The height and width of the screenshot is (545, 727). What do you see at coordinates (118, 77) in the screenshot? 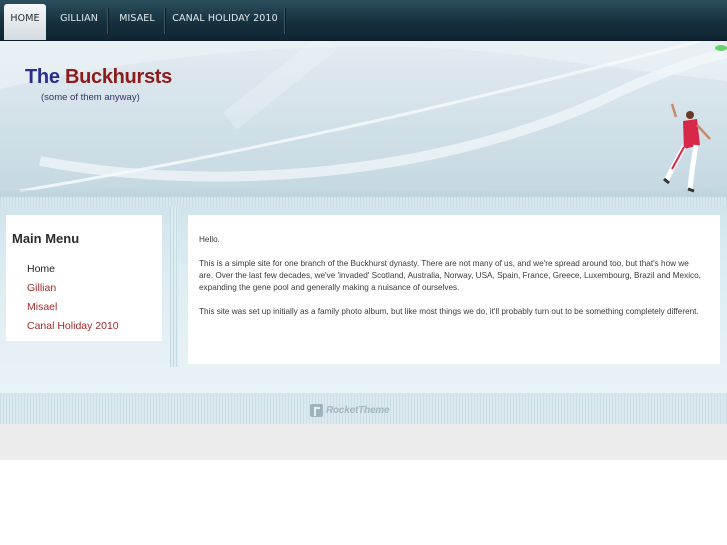
I see `site-title-buckhursts: Buckhursts` at bounding box center [118, 77].